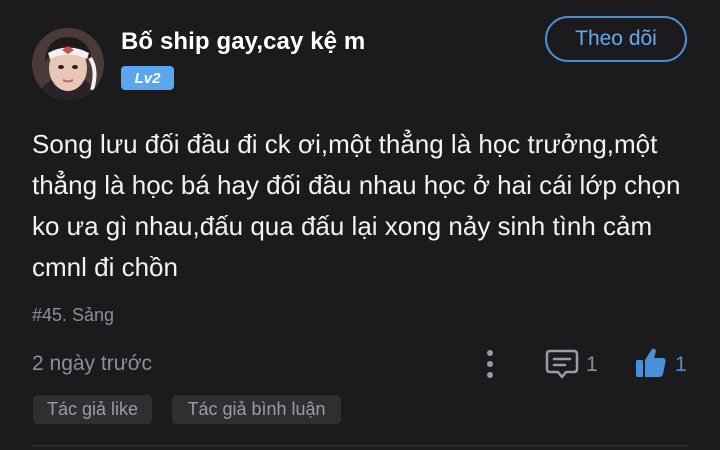 The width and height of the screenshot is (720, 450). I want to click on chip-author-commented: Tác giả bình luận, so click(256, 409).